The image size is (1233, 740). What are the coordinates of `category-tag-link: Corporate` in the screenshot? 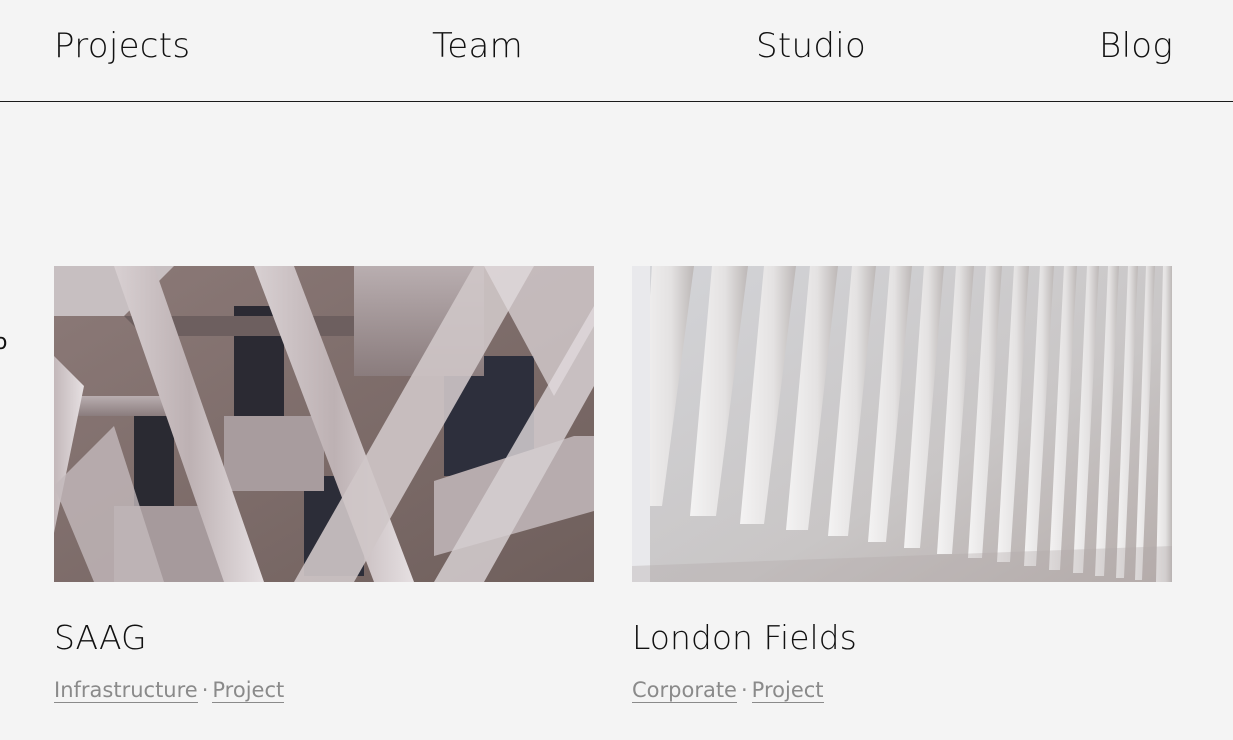 It's located at (684, 690).